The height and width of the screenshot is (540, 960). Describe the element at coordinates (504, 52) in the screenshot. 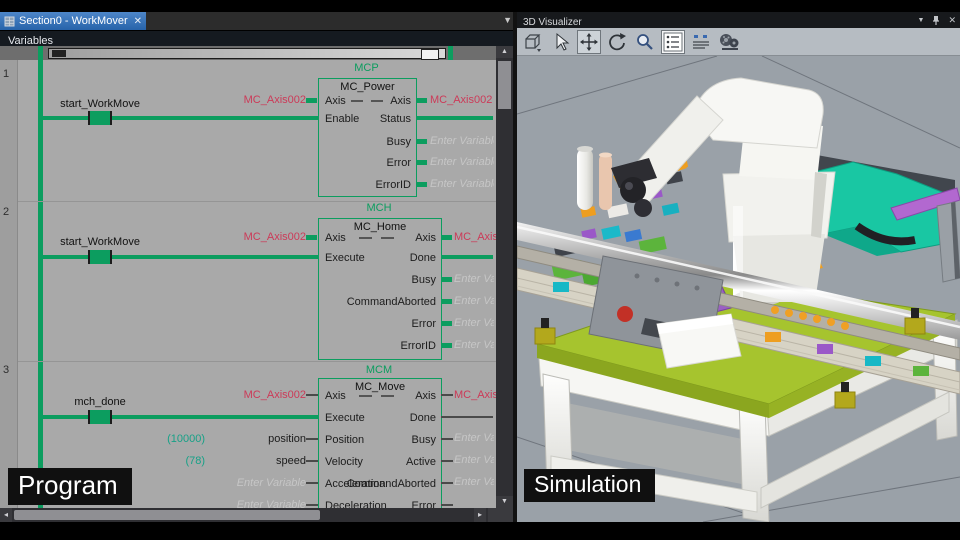

I see `scroll-up-button: ▲` at that location.